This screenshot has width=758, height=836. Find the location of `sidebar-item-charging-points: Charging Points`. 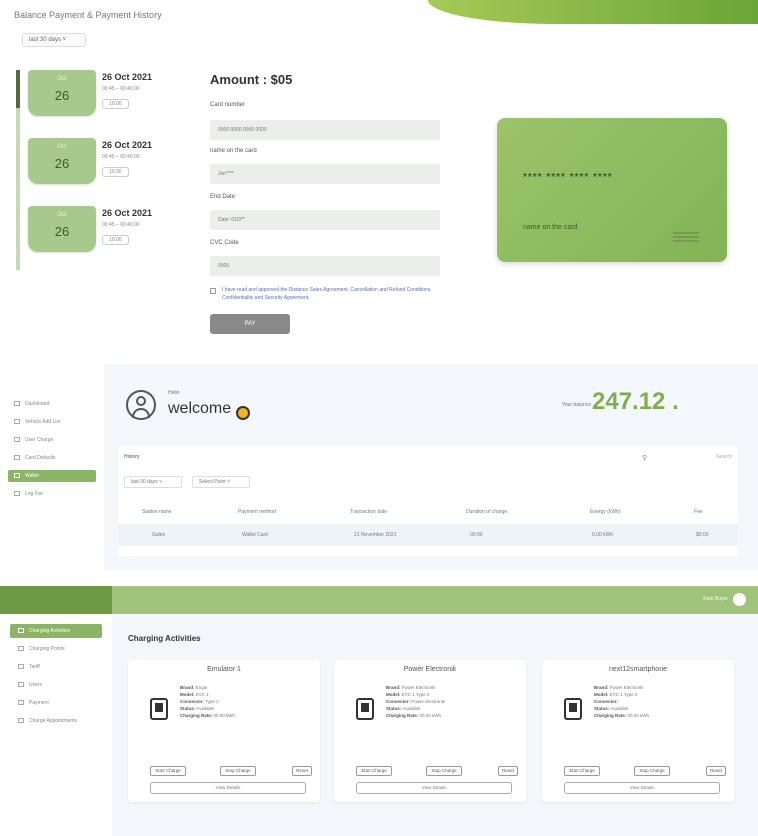

sidebar-item-charging-points: Charging Points is located at coordinates (56, 649).